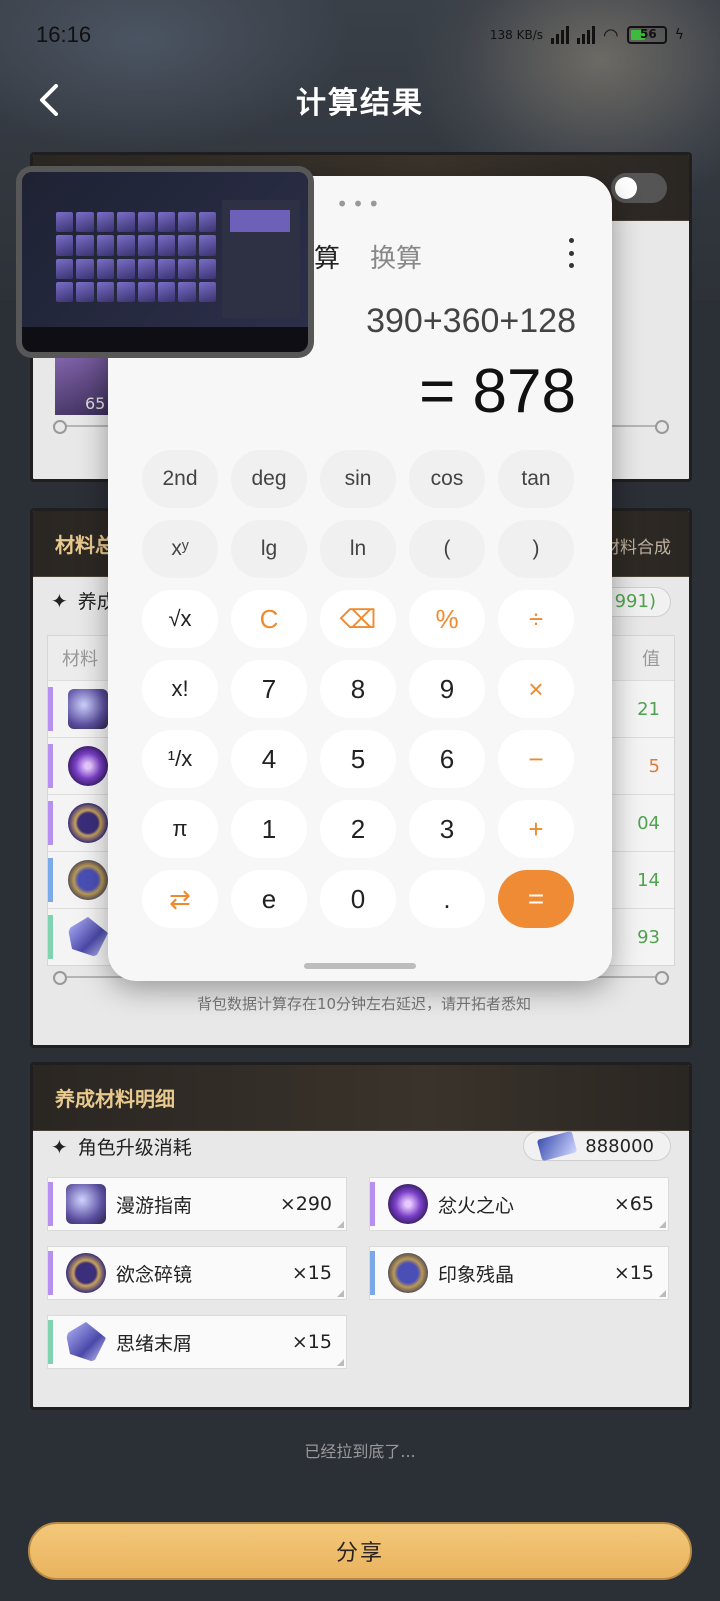 The image size is (720, 1601). What do you see at coordinates (52, 100) in the screenshot?
I see `back-arrow-icon` at bounding box center [52, 100].